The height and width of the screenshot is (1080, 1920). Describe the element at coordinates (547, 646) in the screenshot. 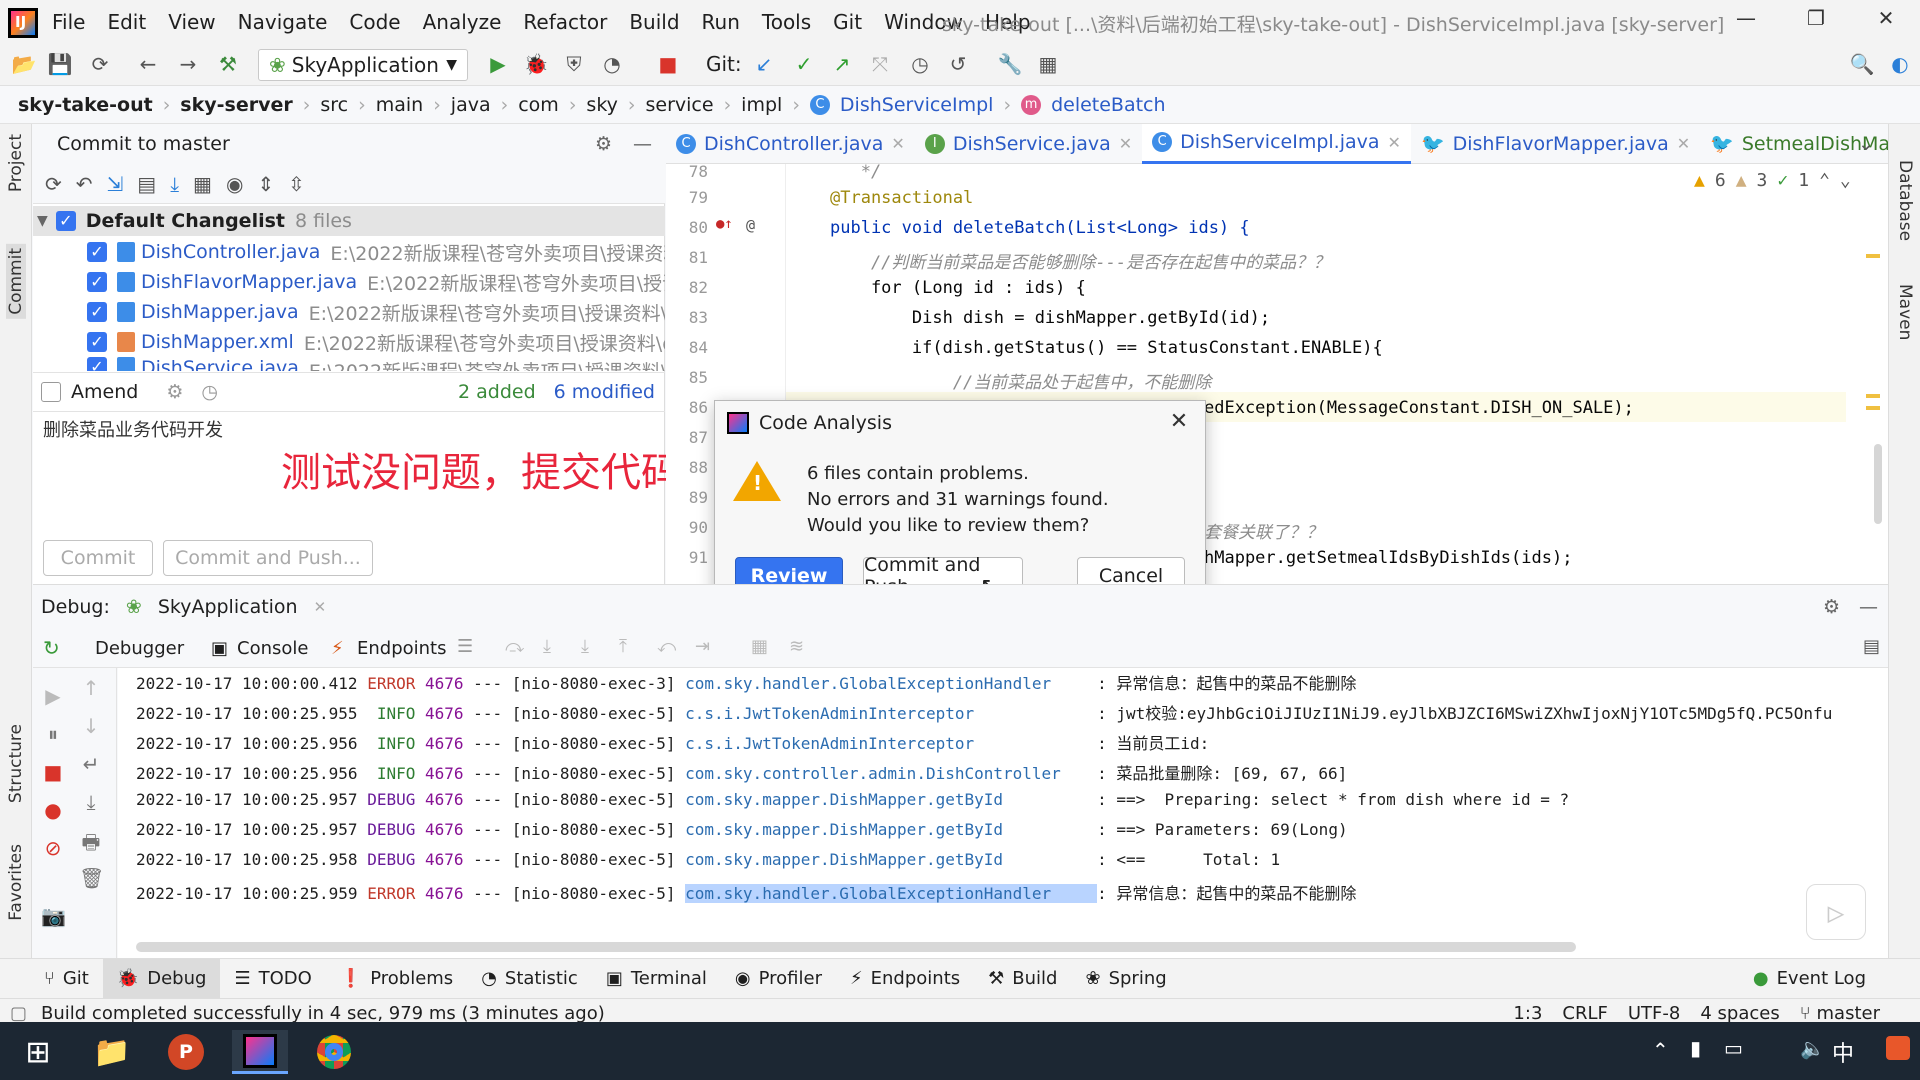

I see `step-into-icon: ⤓` at that location.